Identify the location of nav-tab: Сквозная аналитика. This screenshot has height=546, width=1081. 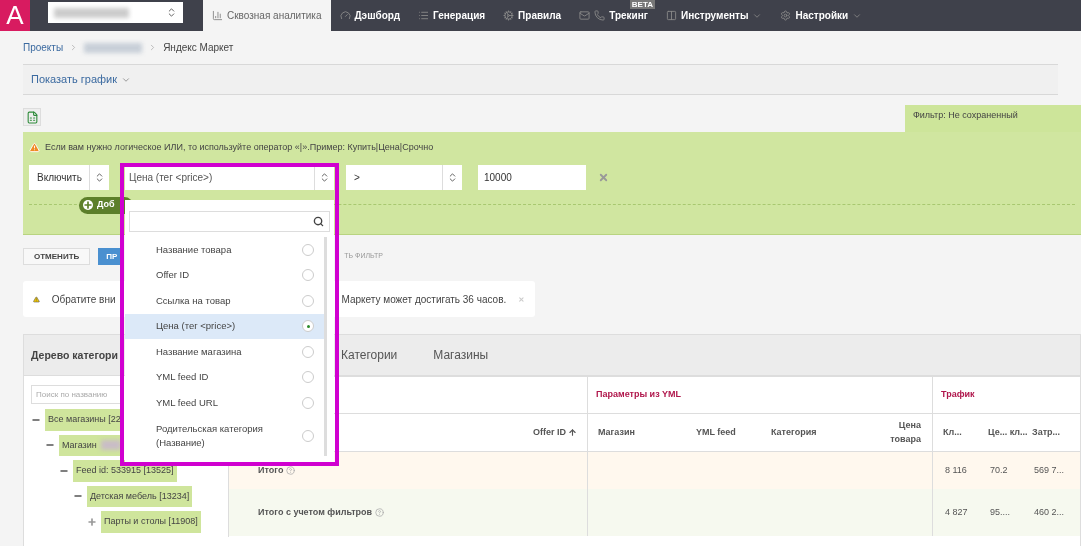
(267, 15).